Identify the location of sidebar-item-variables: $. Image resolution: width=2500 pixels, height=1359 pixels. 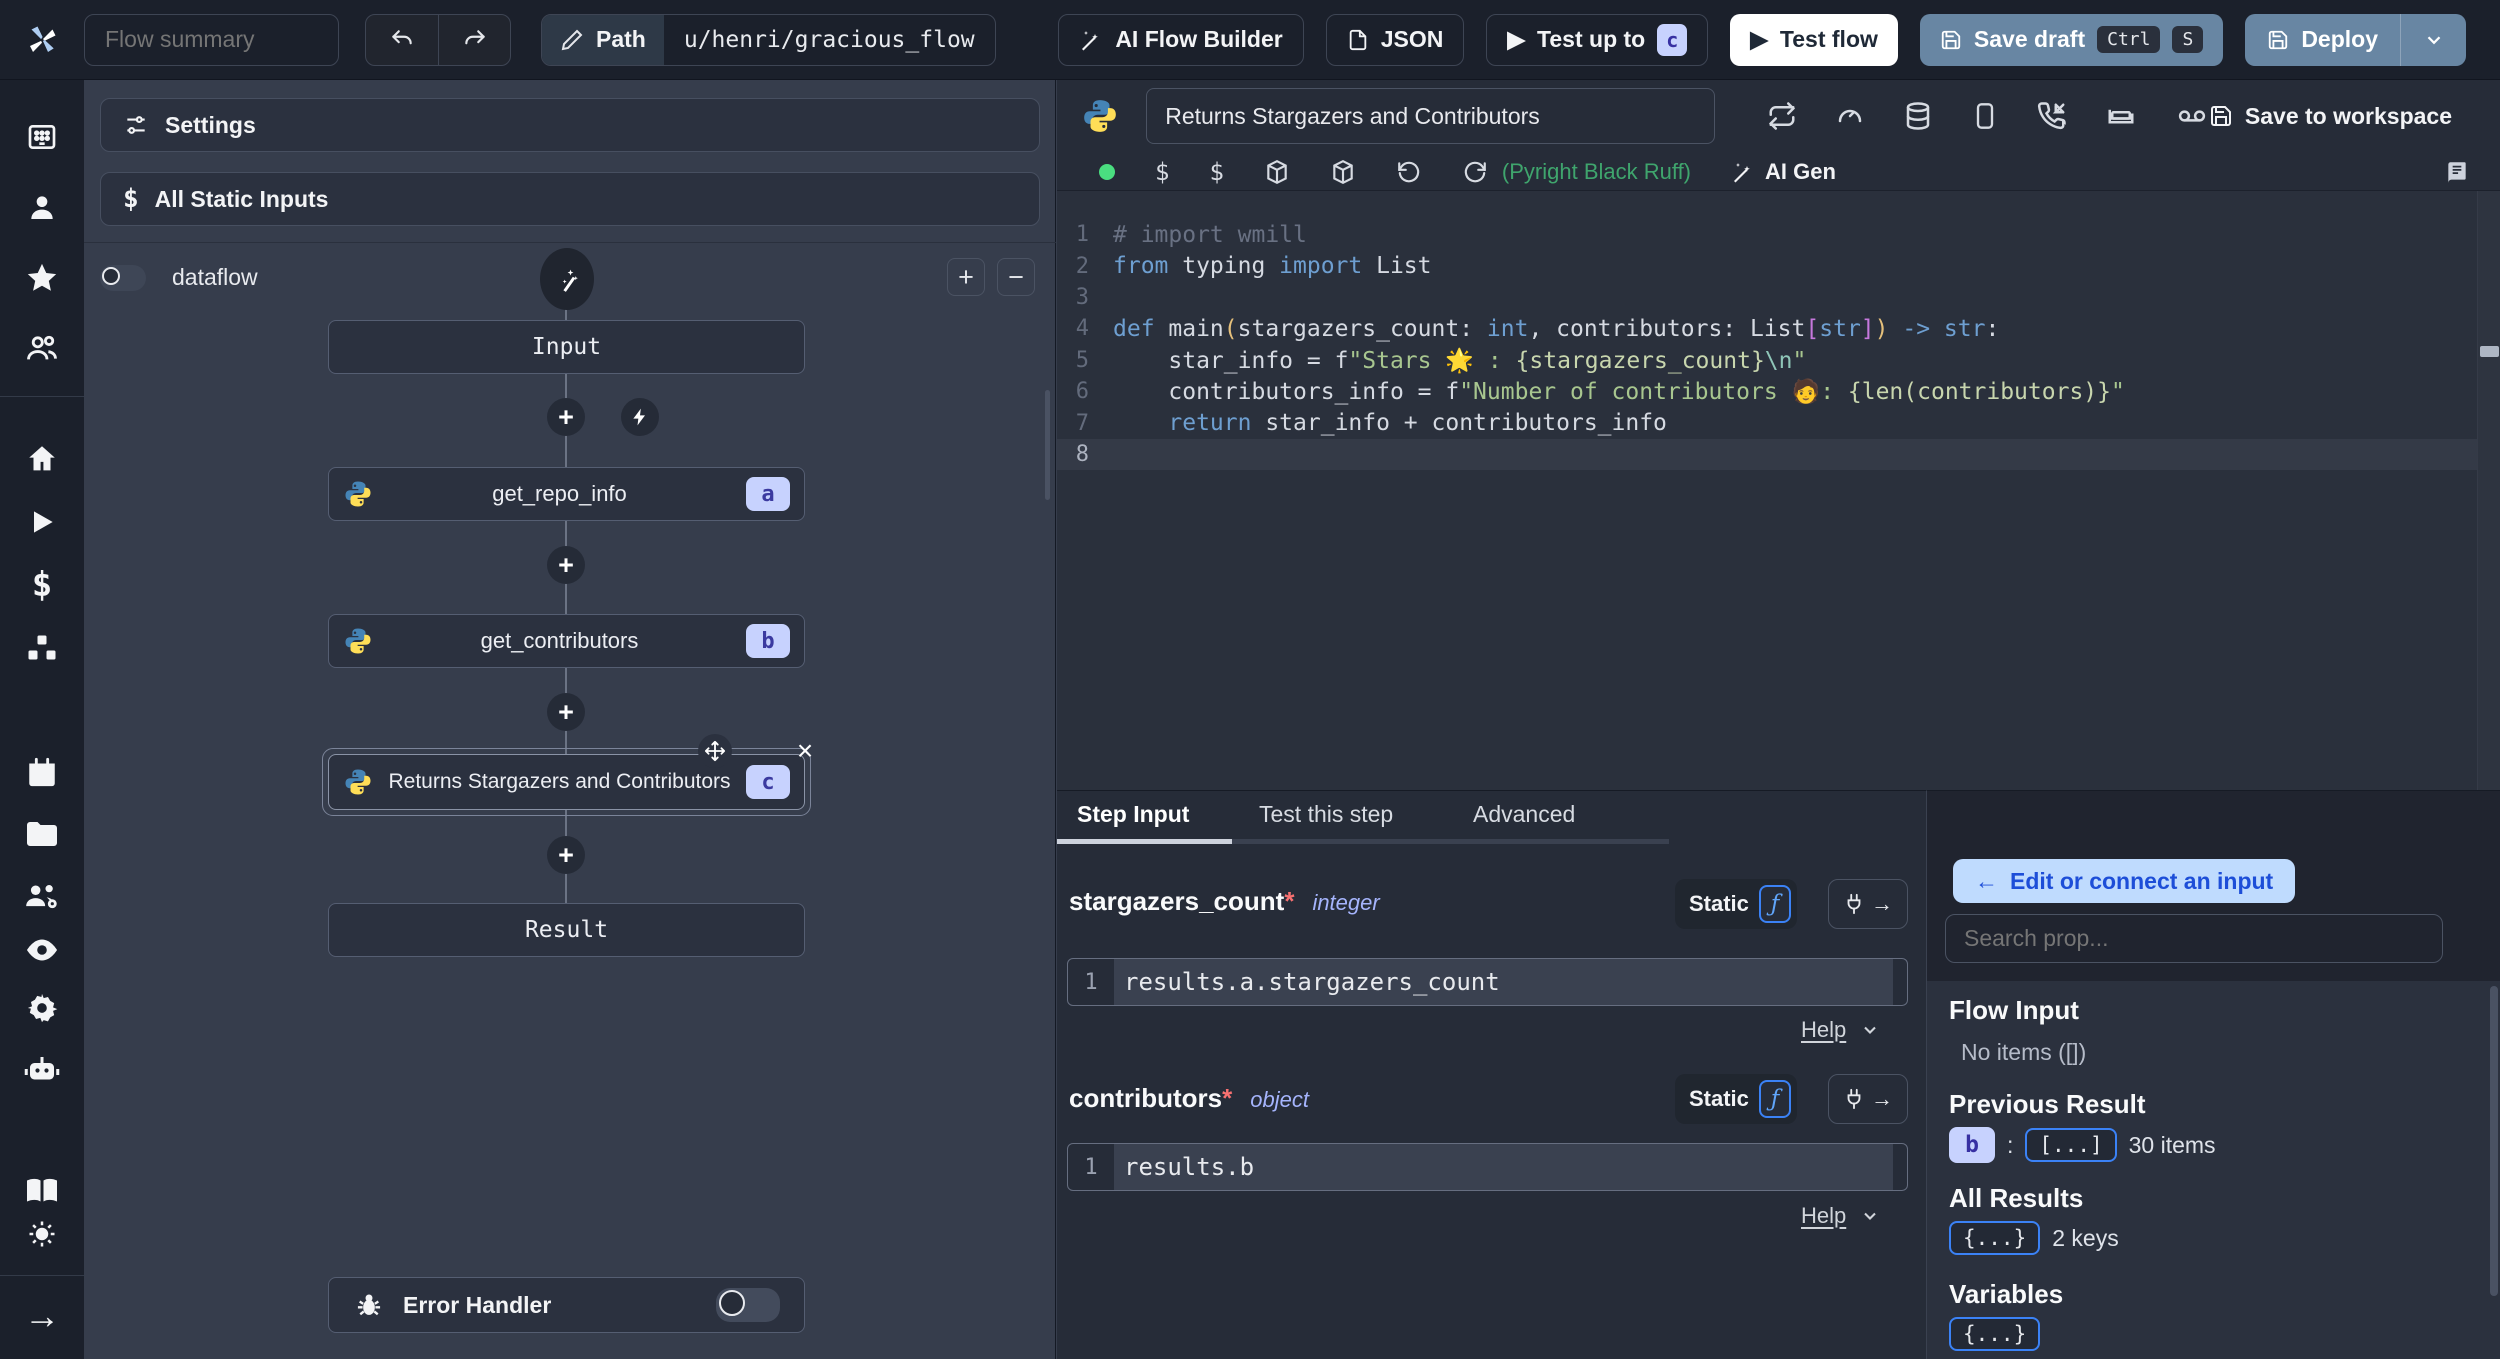
(42, 585).